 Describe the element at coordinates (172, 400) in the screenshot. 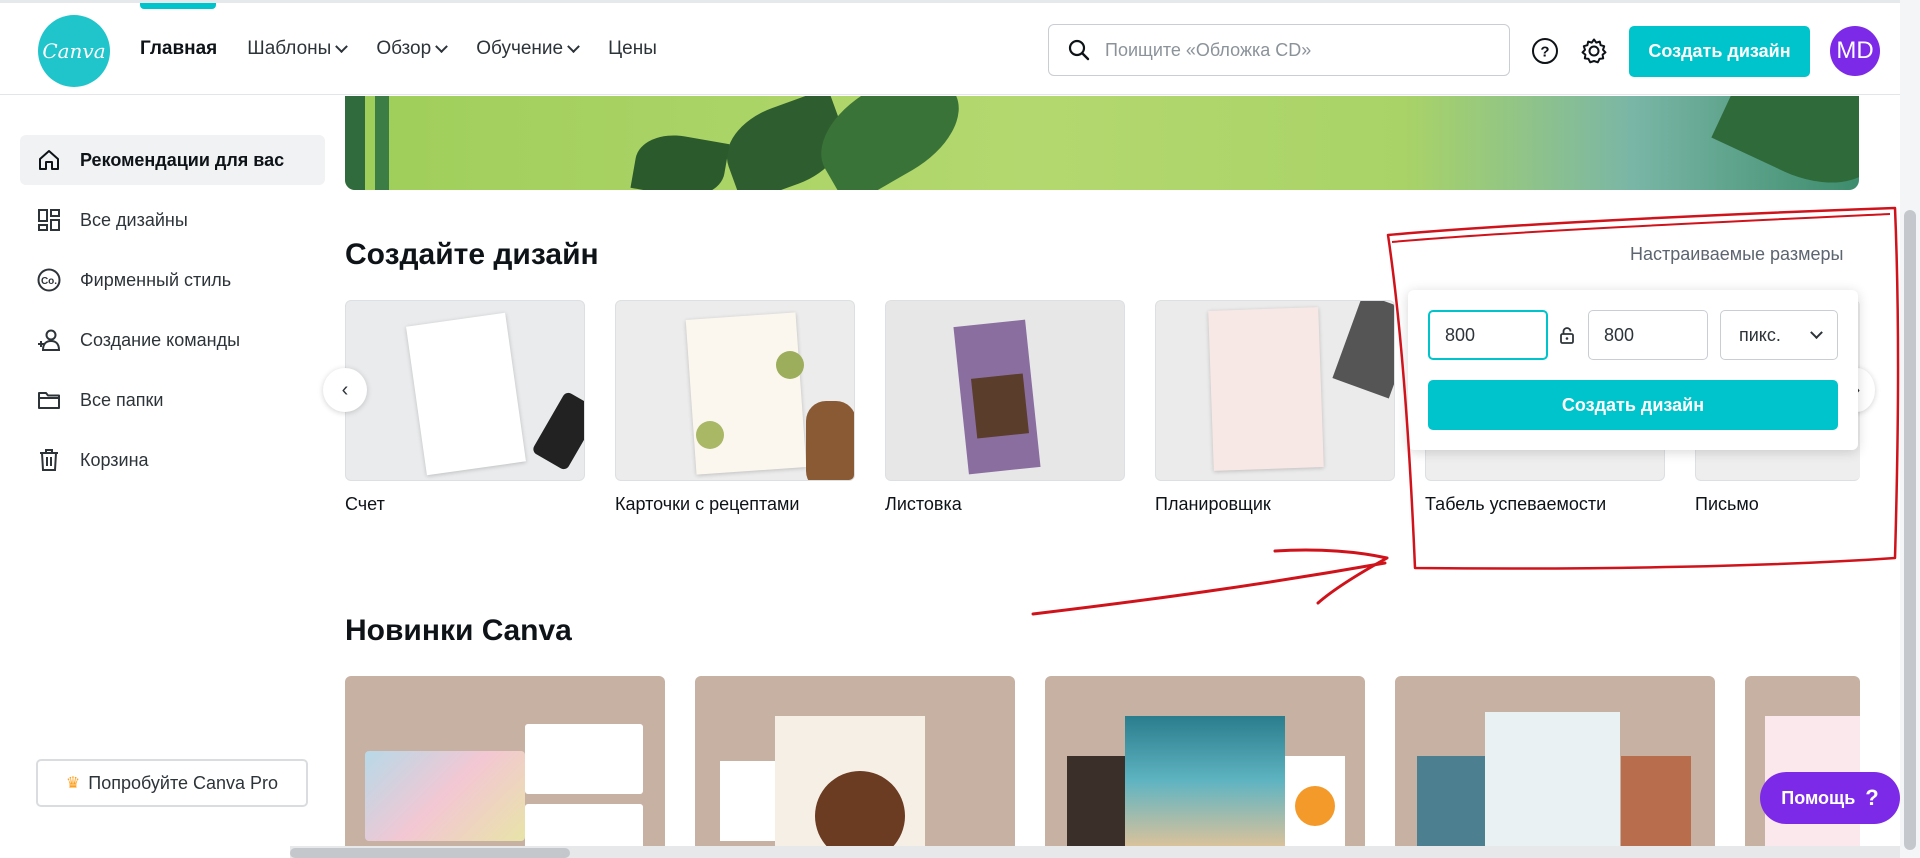

I see `sidebar-item-folders: Все папки` at that location.